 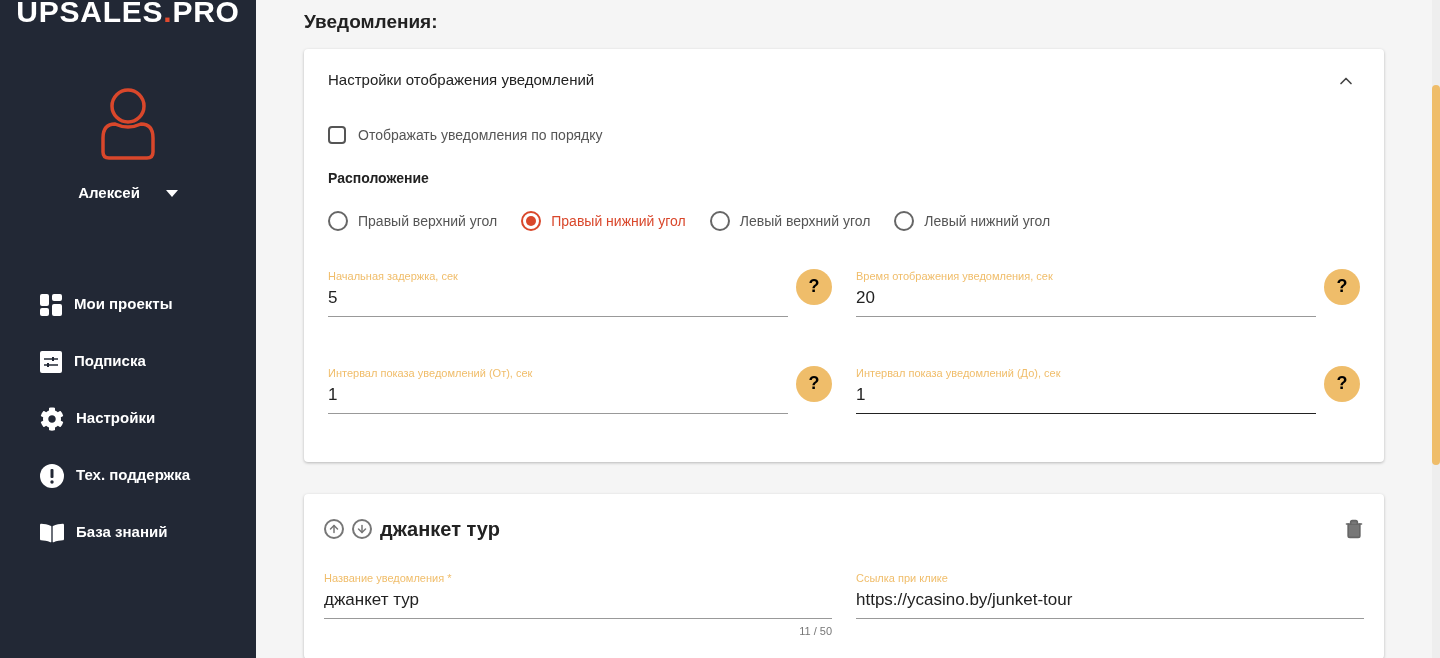 What do you see at coordinates (1110, 594) in the screenshot?
I see `text-field: Ссылка при клике https://ycasino.by/junket-tour` at bounding box center [1110, 594].